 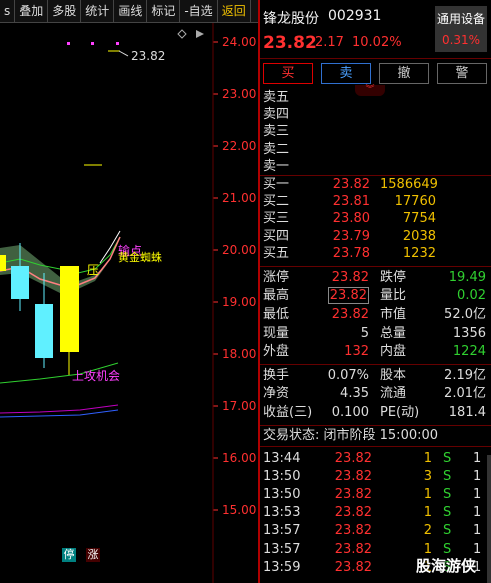 What do you see at coordinates (419, 253) in the screenshot?
I see `bid-volume: 1232` at bounding box center [419, 253].